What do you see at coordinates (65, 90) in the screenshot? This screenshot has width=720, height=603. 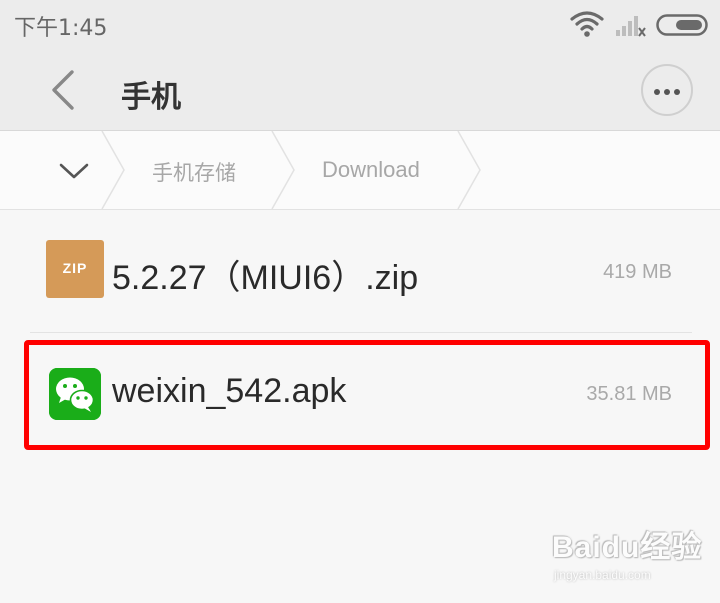 I see `back-button` at bounding box center [65, 90].